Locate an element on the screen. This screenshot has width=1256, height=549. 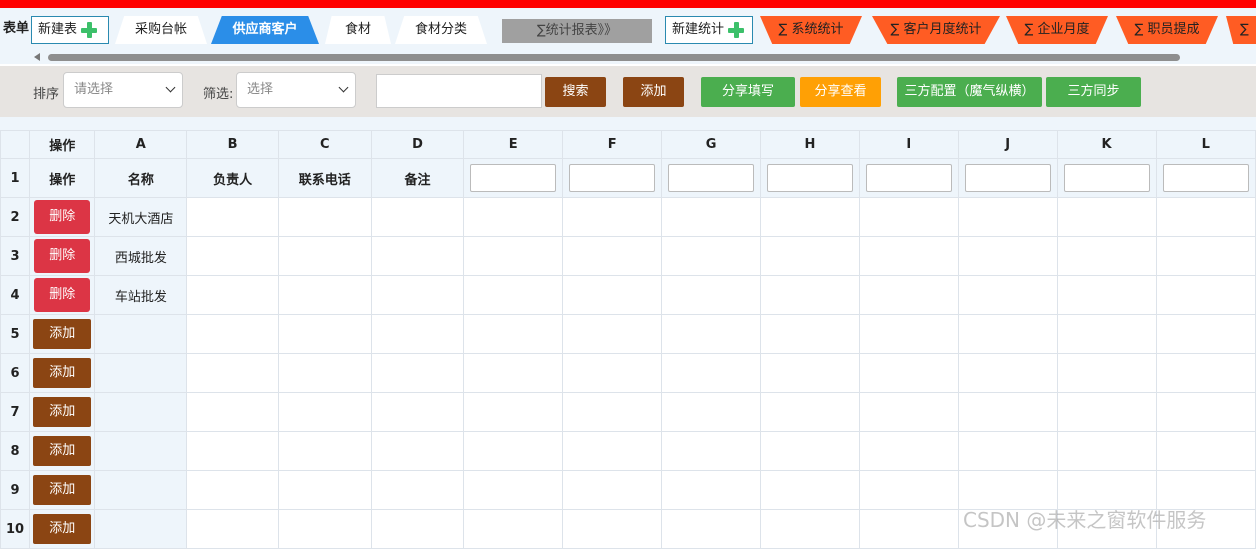
header-cell-notes: 备注 is located at coordinates (417, 178).